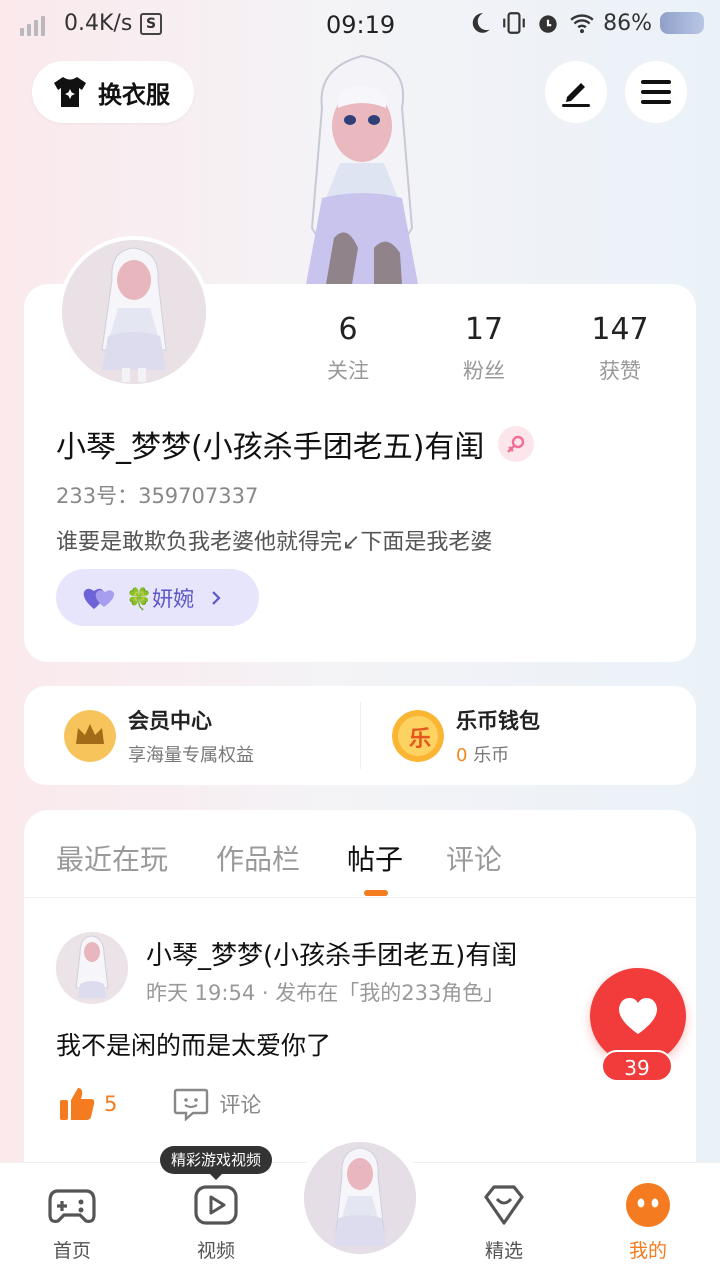  What do you see at coordinates (240, 1105) in the screenshot?
I see `comment-label: 评论` at bounding box center [240, 1105].